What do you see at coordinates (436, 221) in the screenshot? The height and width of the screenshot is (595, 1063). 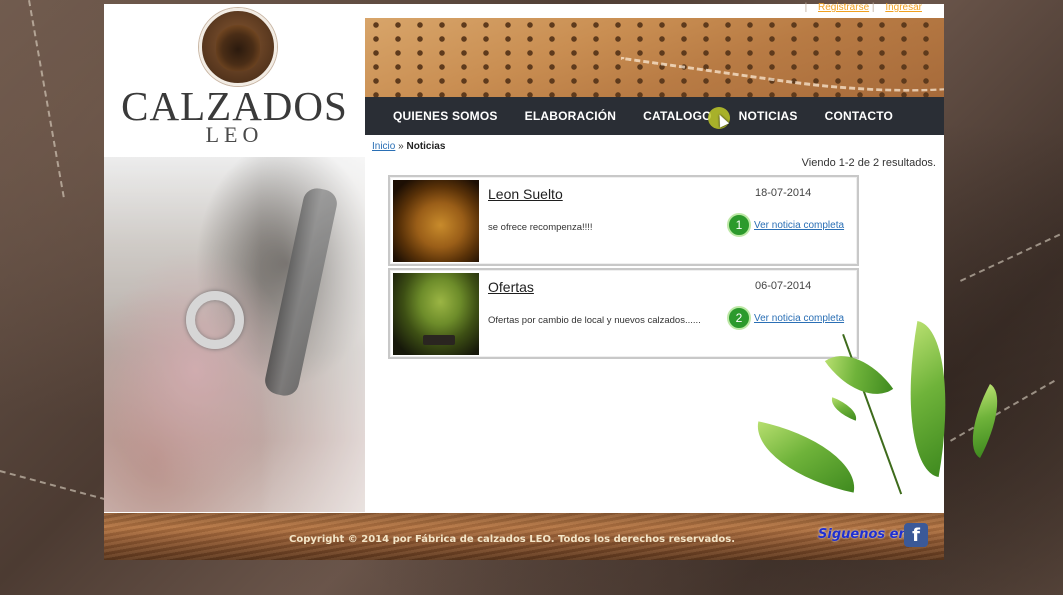 I see `news-thumbnail-lion` at bounding box center [436, 221].